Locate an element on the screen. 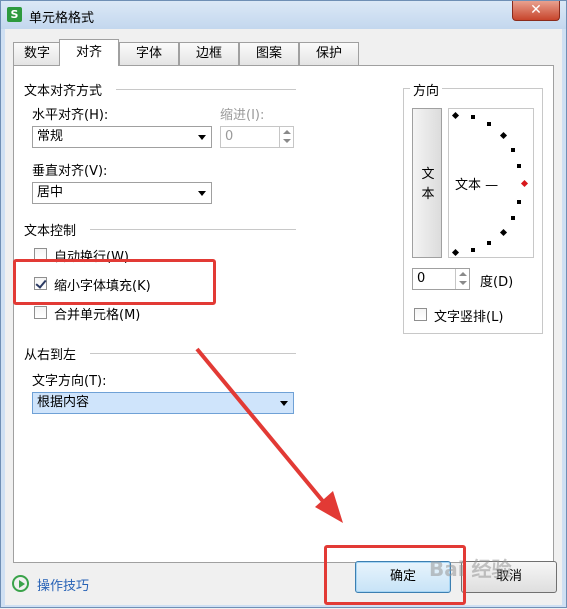 The width and height of the screenshot is (567, 609). annotation-arrow is located at coordinates (269, 435).